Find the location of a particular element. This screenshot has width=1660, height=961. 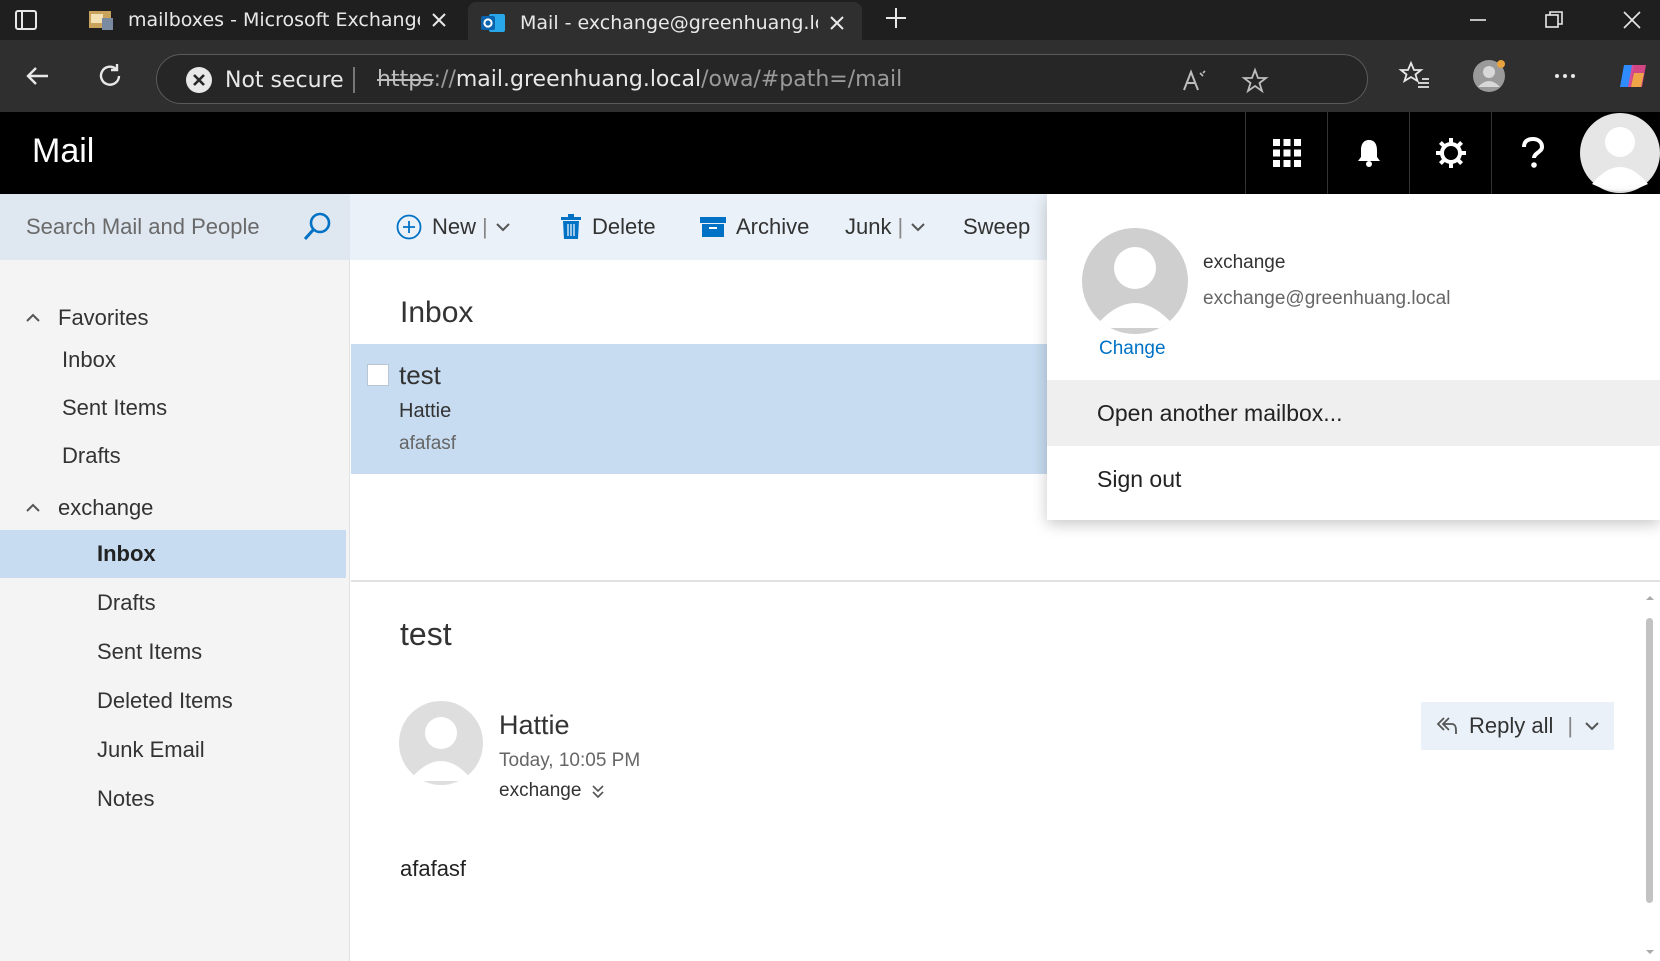

restore-window-icon is located at coordinates (1554, 20).